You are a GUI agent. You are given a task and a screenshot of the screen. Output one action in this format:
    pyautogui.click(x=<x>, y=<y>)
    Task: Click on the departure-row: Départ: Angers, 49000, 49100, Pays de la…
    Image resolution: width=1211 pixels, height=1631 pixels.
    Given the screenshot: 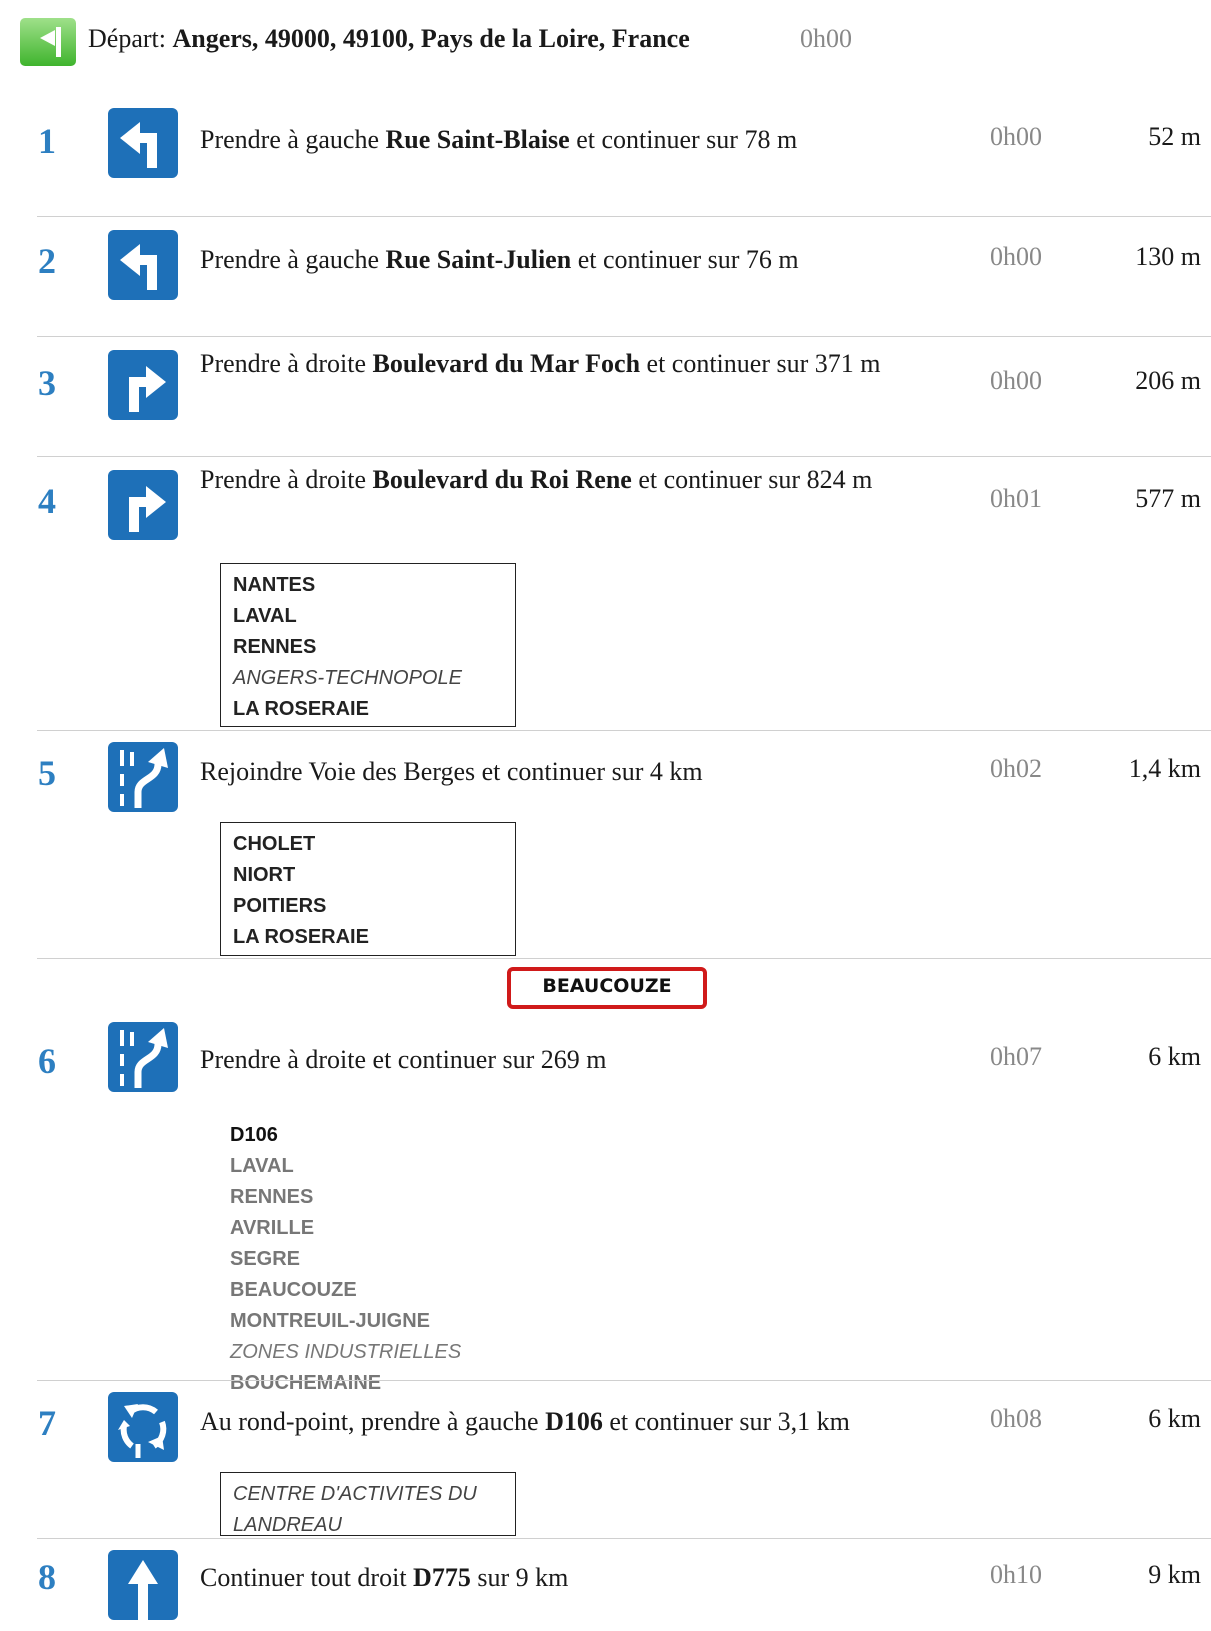 What is the action you would take?
    pyautogui.click(x=610, y=43)
    